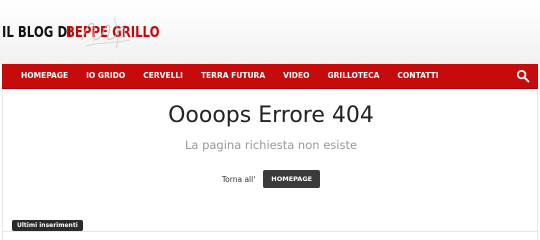 The height and width of the screenshot is (240, 540). What do you see at coordinates (105, 76) in the screenshot?
I see `nav-item-io-grido: IO GRIDO` at bounding box center [105, 76].